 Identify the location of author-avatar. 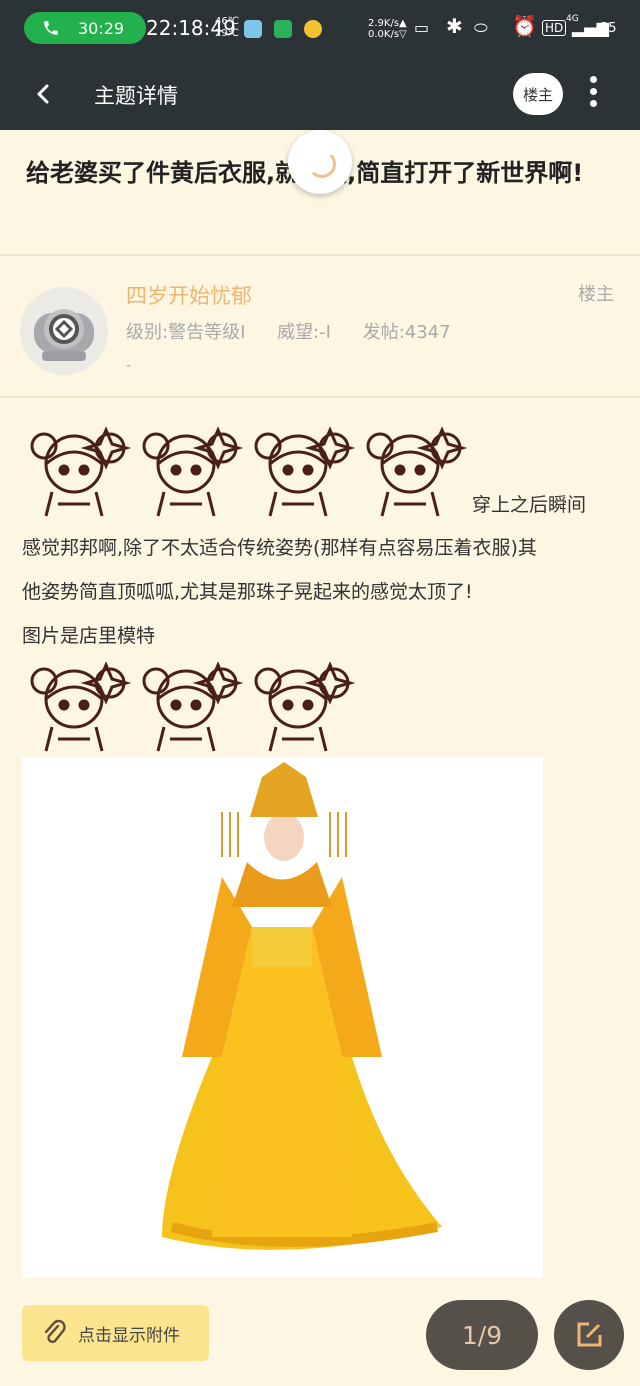
(64, 331).